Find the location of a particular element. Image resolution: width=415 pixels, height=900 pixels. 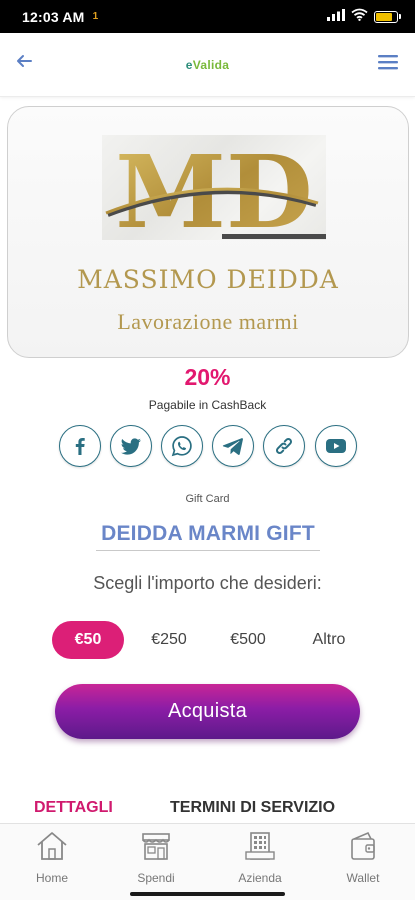

gift-card-label: Gift Card is located at coordinates (207, 499).